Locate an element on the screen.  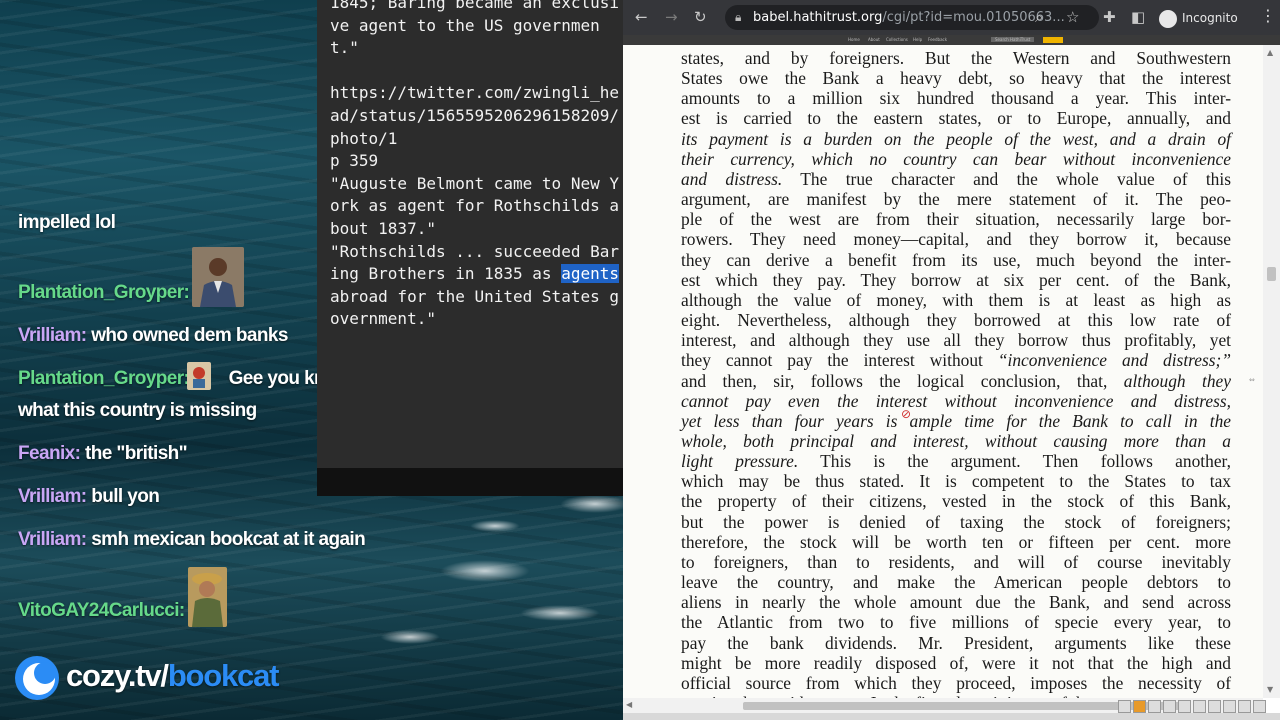
notes-panel-footer is located at coordinates (470, 481).